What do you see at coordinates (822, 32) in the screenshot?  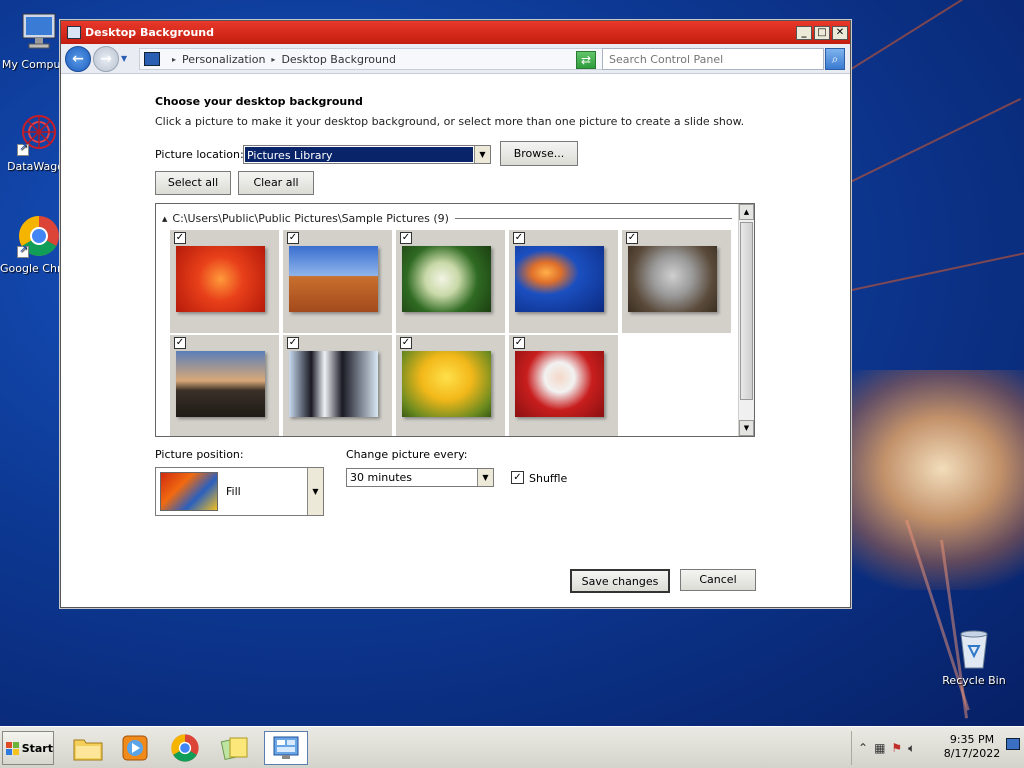 I see `maximize-button: □` at bounding box center [822, 32].